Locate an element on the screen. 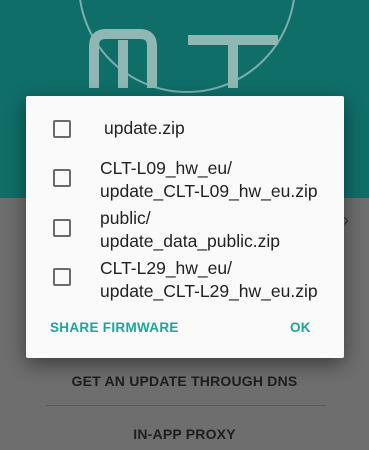 The width and height of the screenshot is (369, 450). firmware-option-clt-l09: CLT-L09_hw_eu/ update_CLT-L09_hw_eu.zip is located at coordinates (185, 181).